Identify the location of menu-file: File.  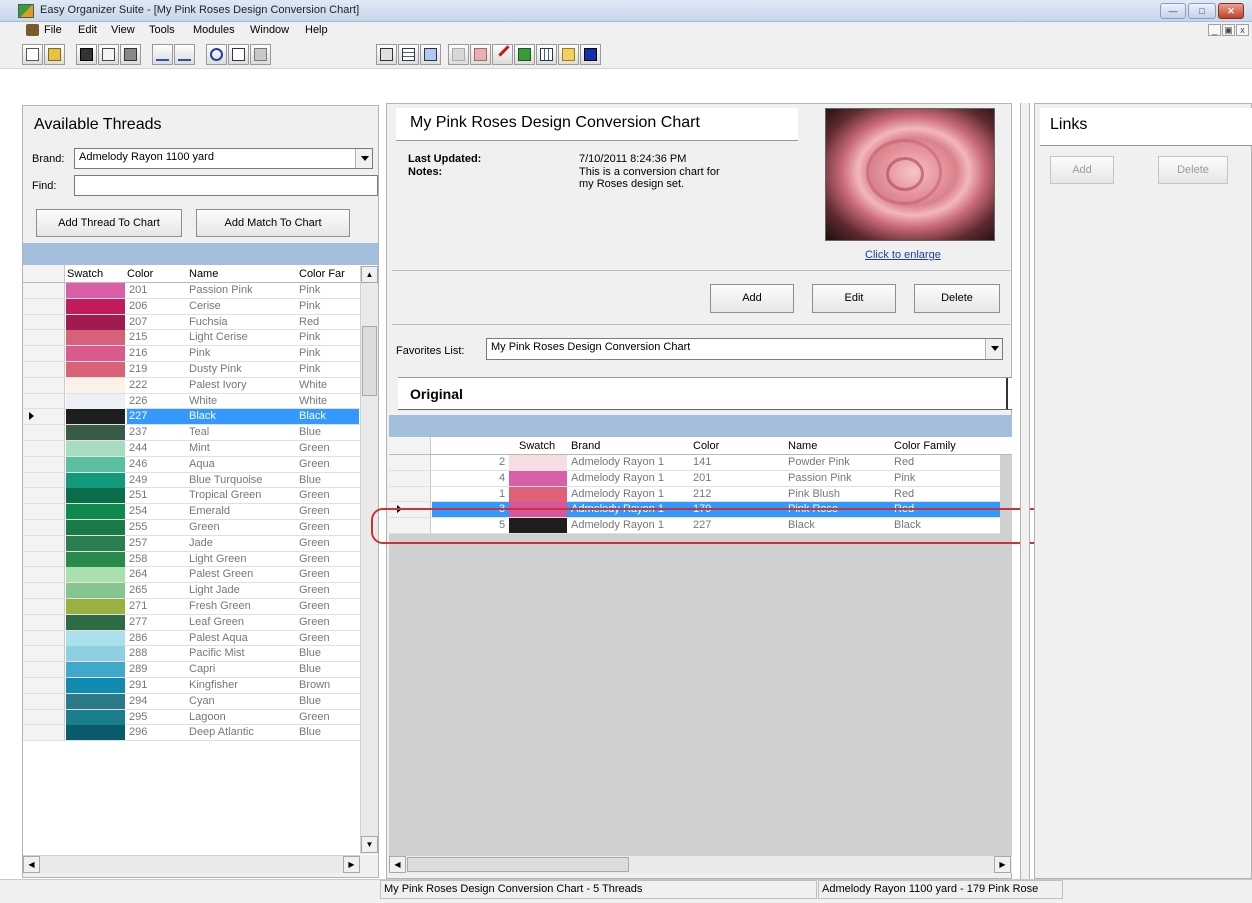
(53, 30).